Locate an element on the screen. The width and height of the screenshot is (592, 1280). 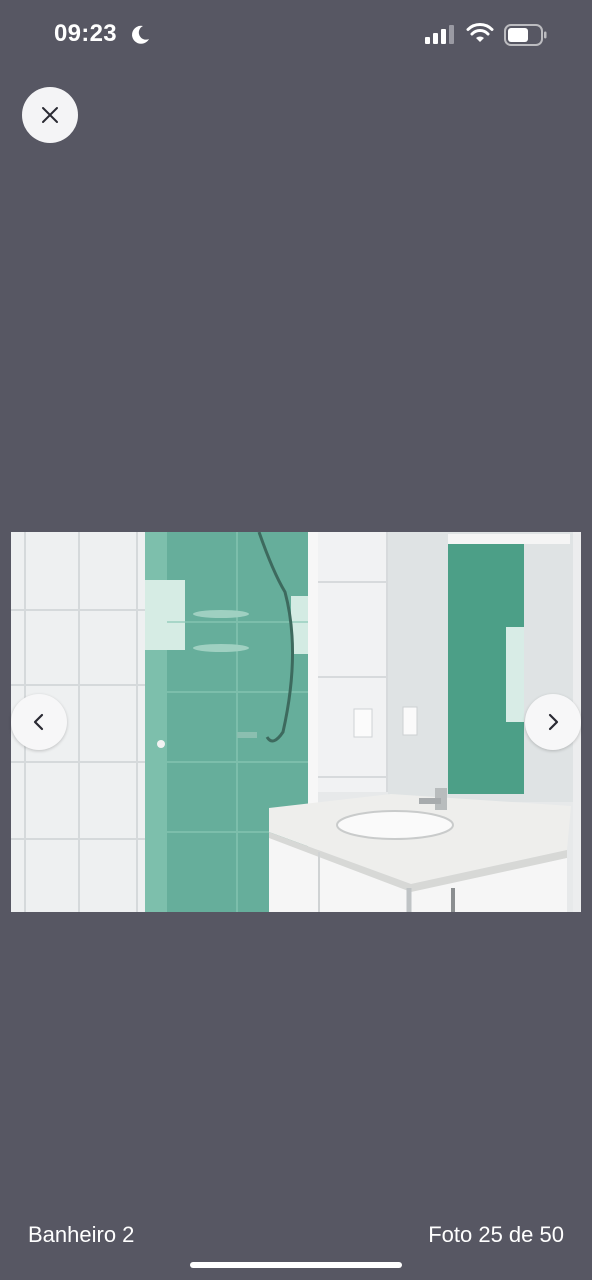
status-bar: 09:23 is located at coordinates (296, 35).